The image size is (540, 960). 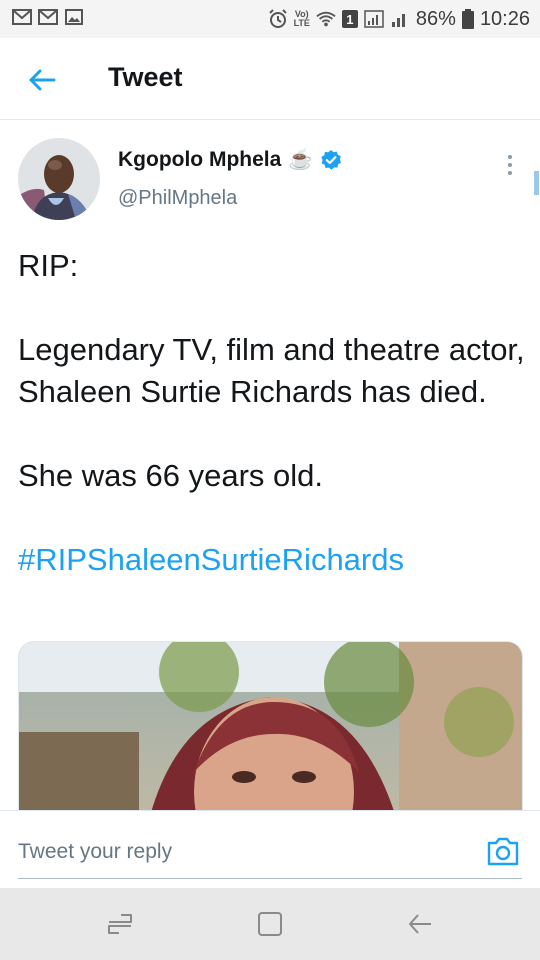 I want to click on recent-apps-icon, so click(x=120, y=924).